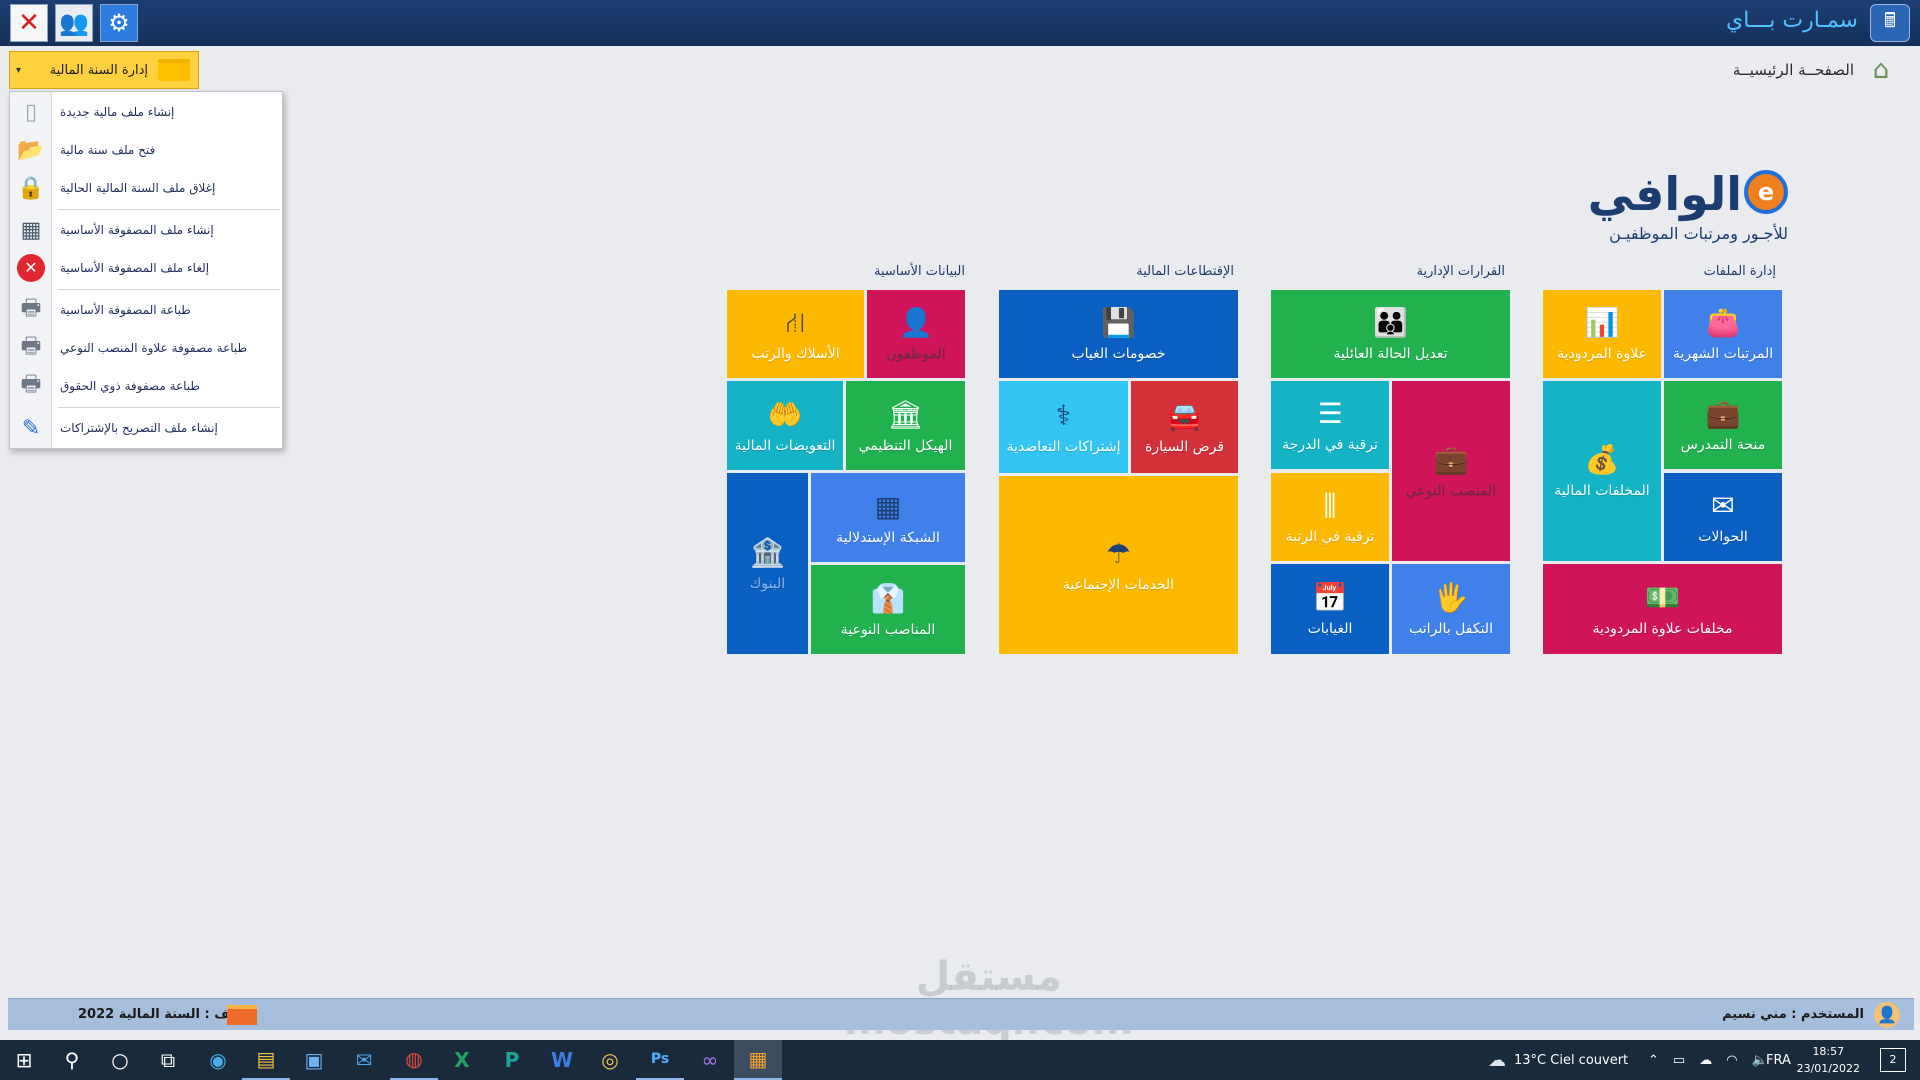  Describe the element at coordinates (1118, 585) in the screenshot. I see `tile-label: الخدمات الإجتماعية` at that location.